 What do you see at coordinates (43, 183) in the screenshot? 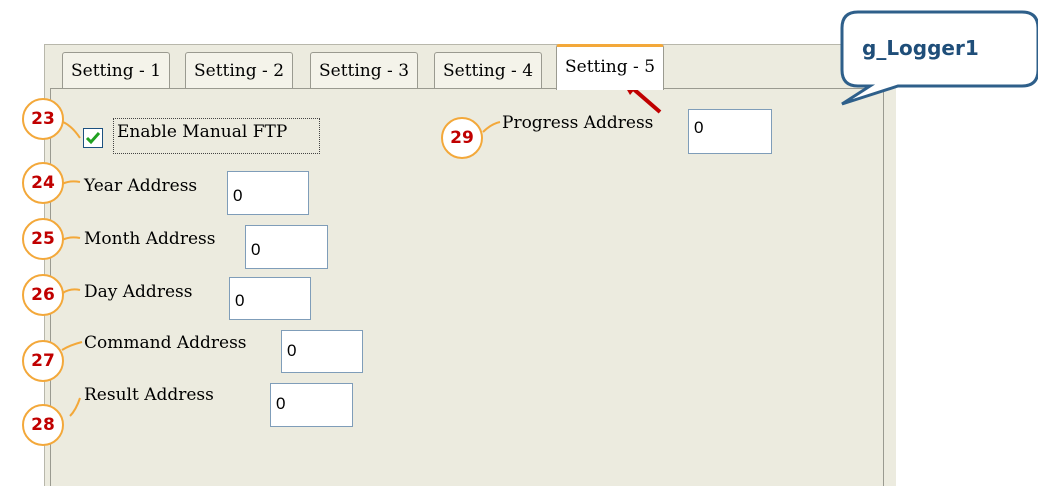
I see `badge-24: 24` at bounding box center [43, 183].